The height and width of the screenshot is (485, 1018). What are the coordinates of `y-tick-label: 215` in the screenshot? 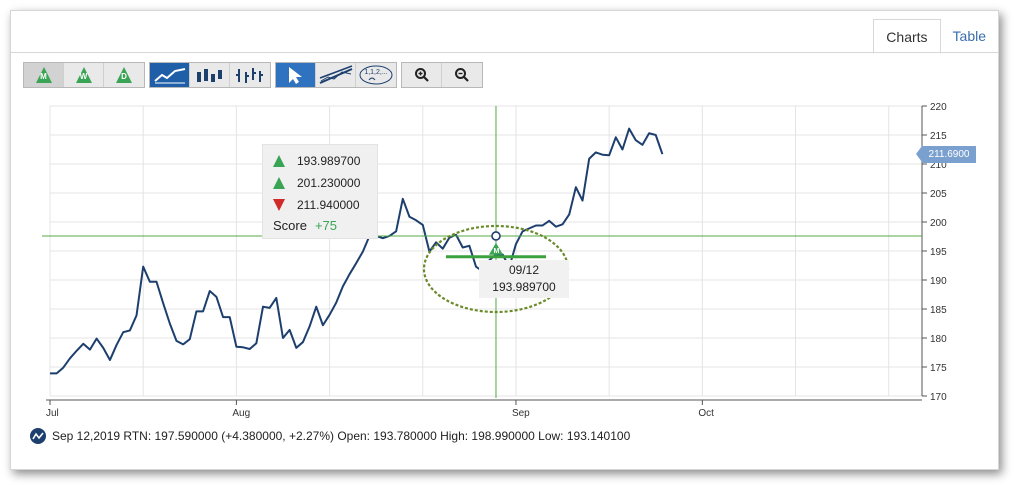 It's located at (938, 136).